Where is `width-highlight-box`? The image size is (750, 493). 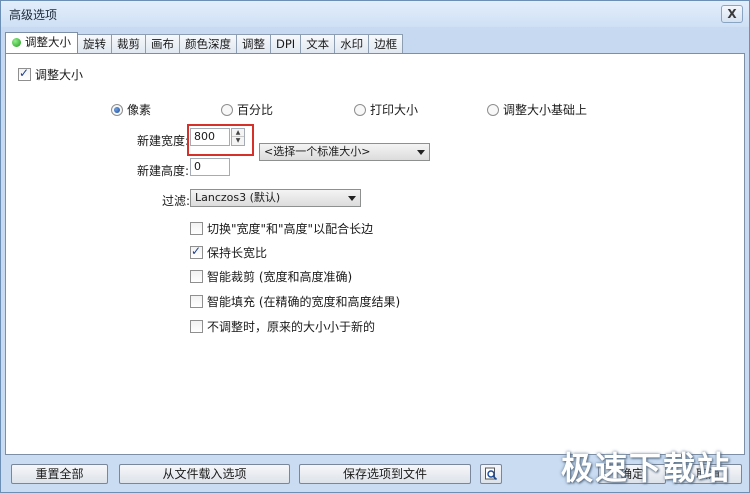 width-highlight-box is located at coordinates (220, 140).